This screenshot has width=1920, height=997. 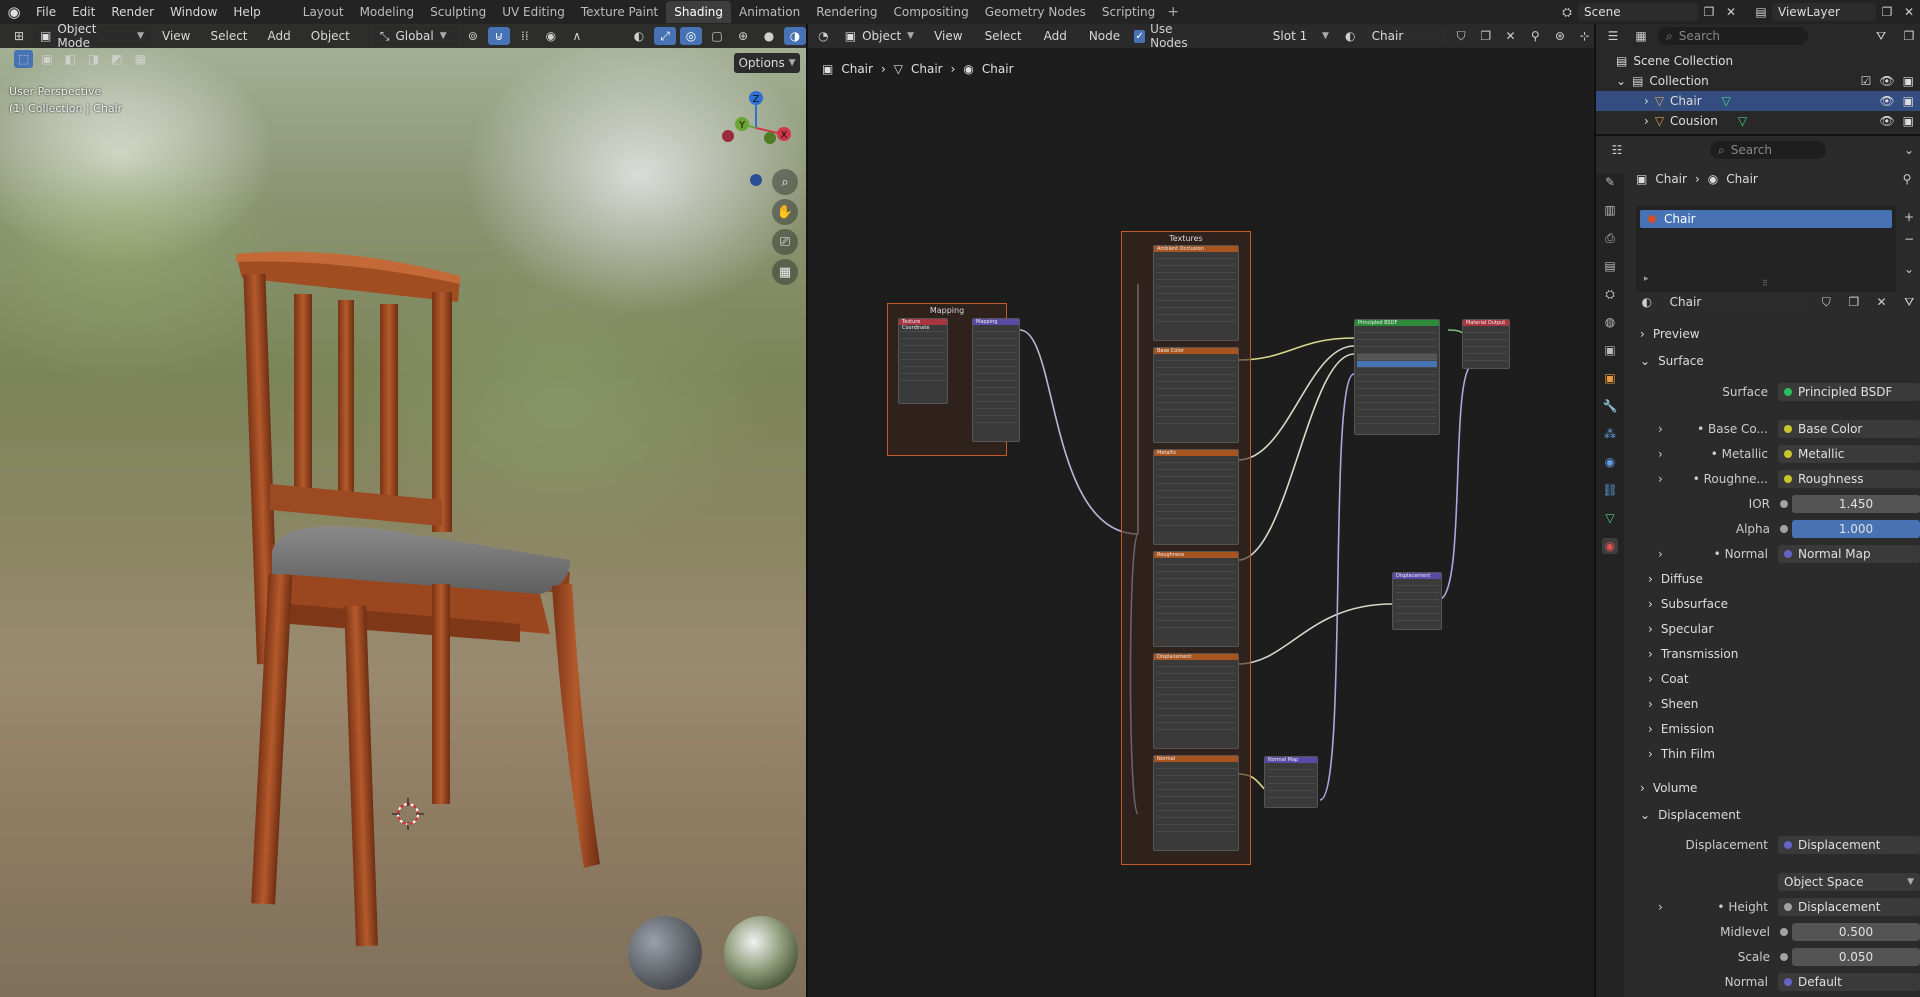 What do you see at coordinates (1196, 497) in the screenshot?
I see `node-tex-metallic: Metallic` at bounding box center [1196, 497].